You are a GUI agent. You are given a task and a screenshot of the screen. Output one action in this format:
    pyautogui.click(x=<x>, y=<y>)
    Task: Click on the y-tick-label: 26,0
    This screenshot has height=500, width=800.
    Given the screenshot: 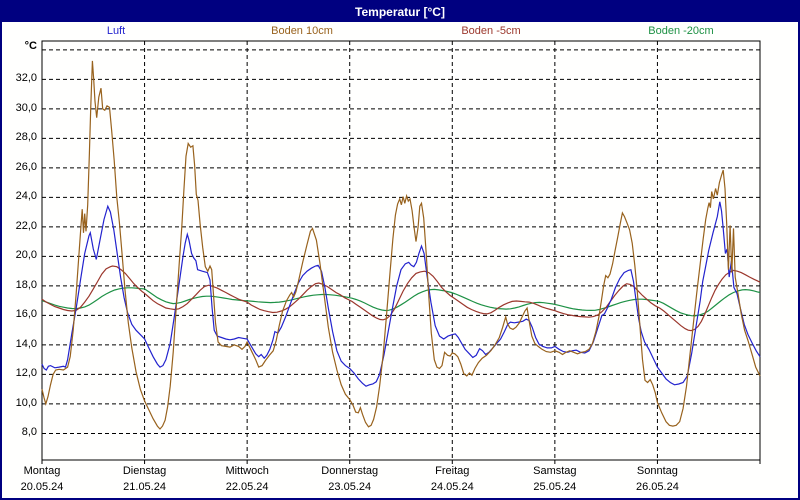 What is the action you would take?
    pyautogui.click(x=26, y=166)
    